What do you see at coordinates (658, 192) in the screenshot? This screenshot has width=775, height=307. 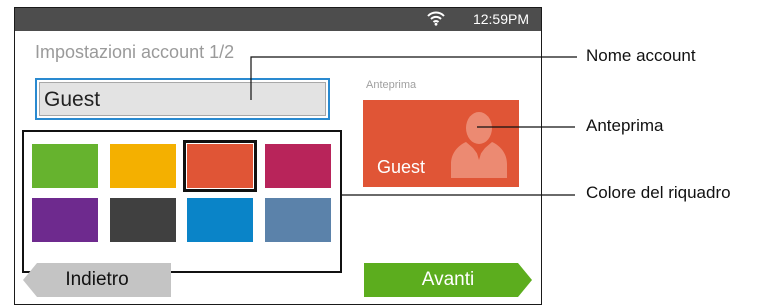 I see `callout-tile-color: Colore del riquadro` at bounding box center [658, 192].